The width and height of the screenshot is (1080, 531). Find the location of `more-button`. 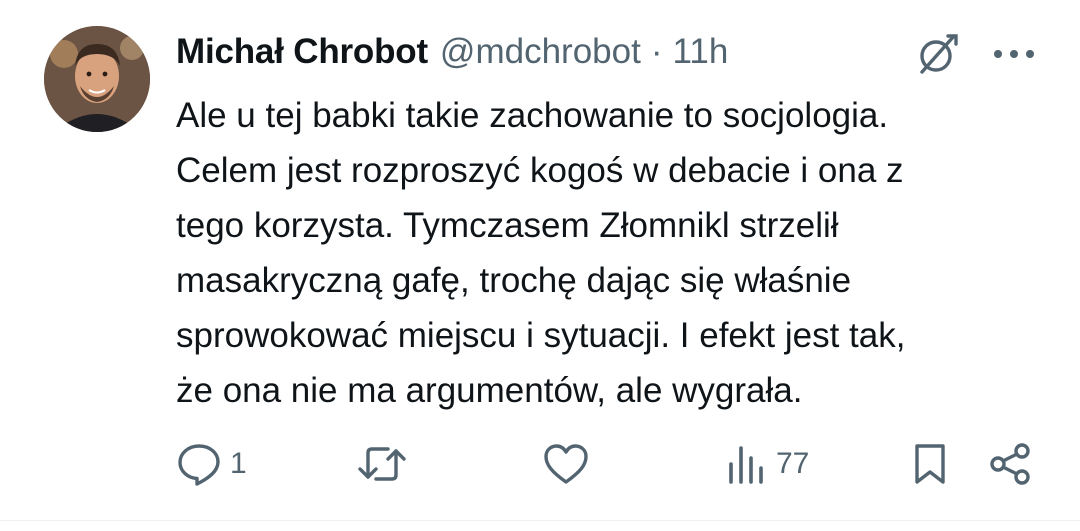

more-button is located at coordinates (1014, 54).